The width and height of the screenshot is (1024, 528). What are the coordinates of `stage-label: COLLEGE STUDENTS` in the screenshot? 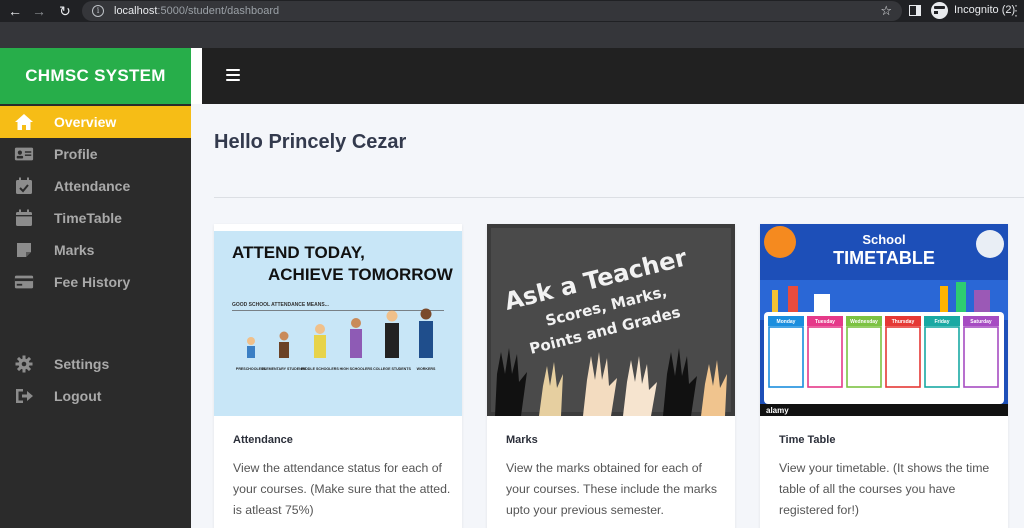 It's located at (392, 369).